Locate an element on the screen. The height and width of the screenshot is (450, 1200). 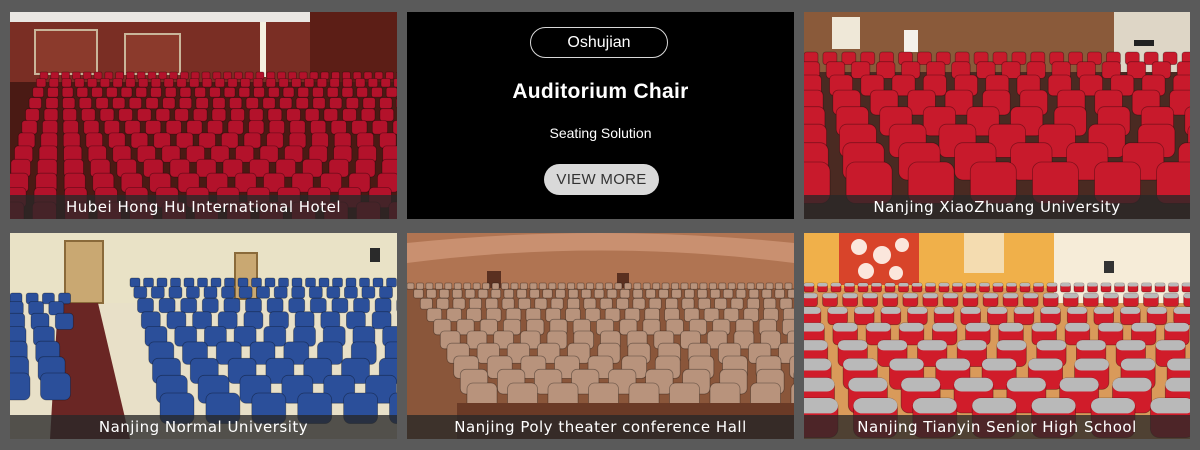
project-tile-nanjing-normal: Nanjing Normal University is located at coordinates (203, 336).